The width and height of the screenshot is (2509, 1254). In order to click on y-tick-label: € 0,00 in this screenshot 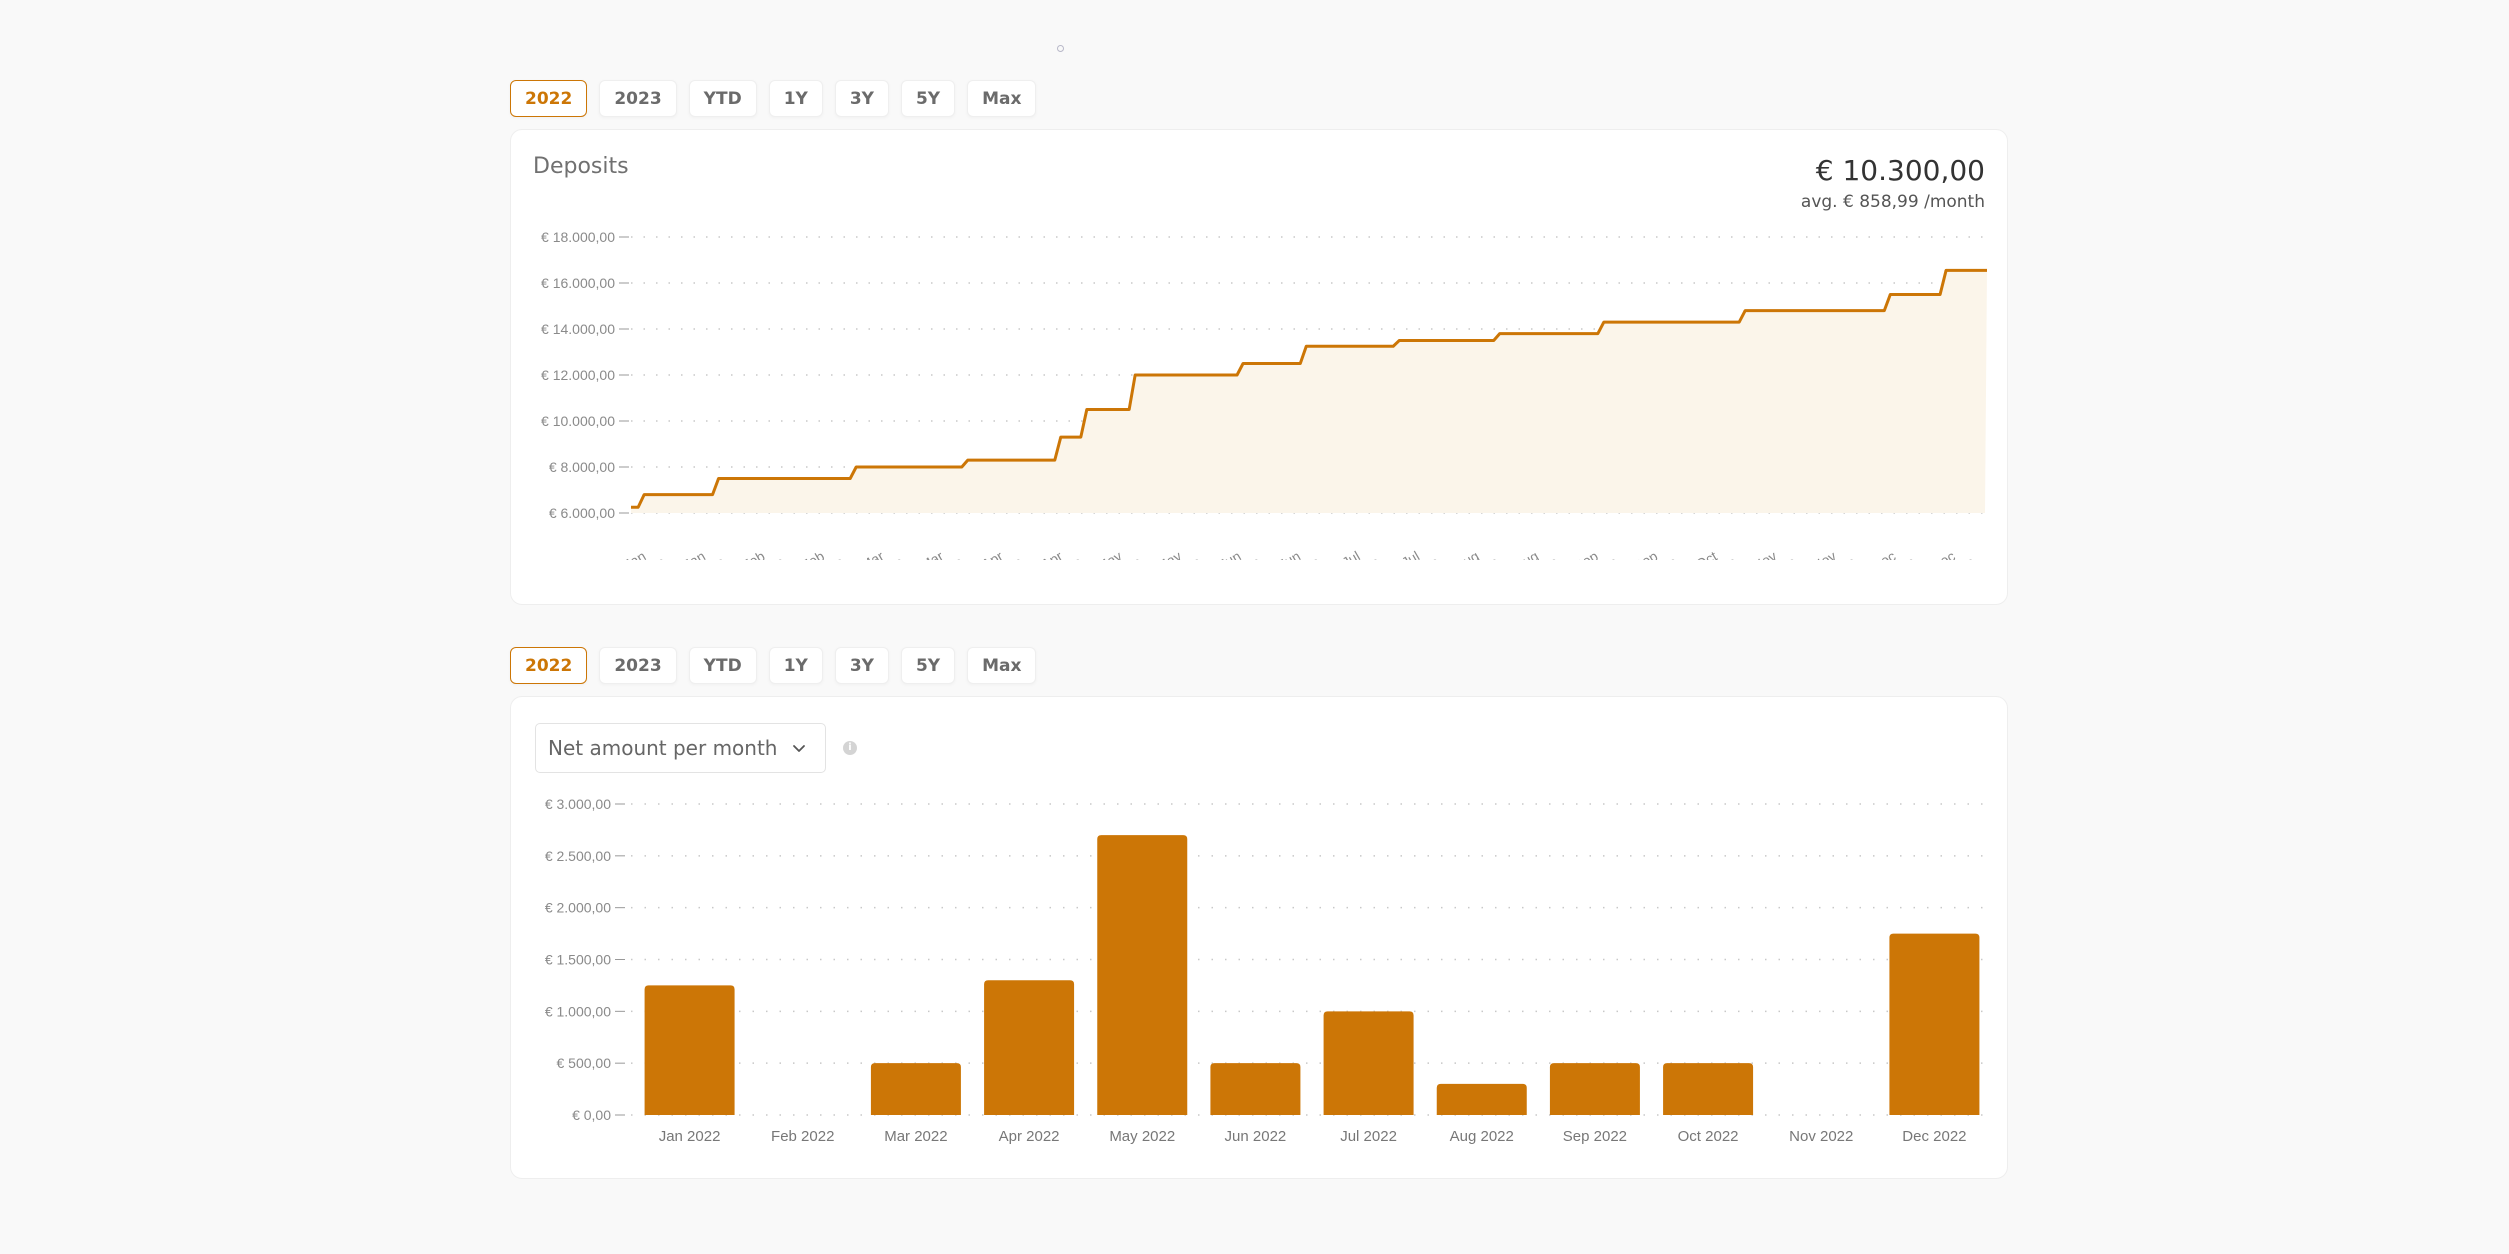, I will do `click(591, 1115)`.